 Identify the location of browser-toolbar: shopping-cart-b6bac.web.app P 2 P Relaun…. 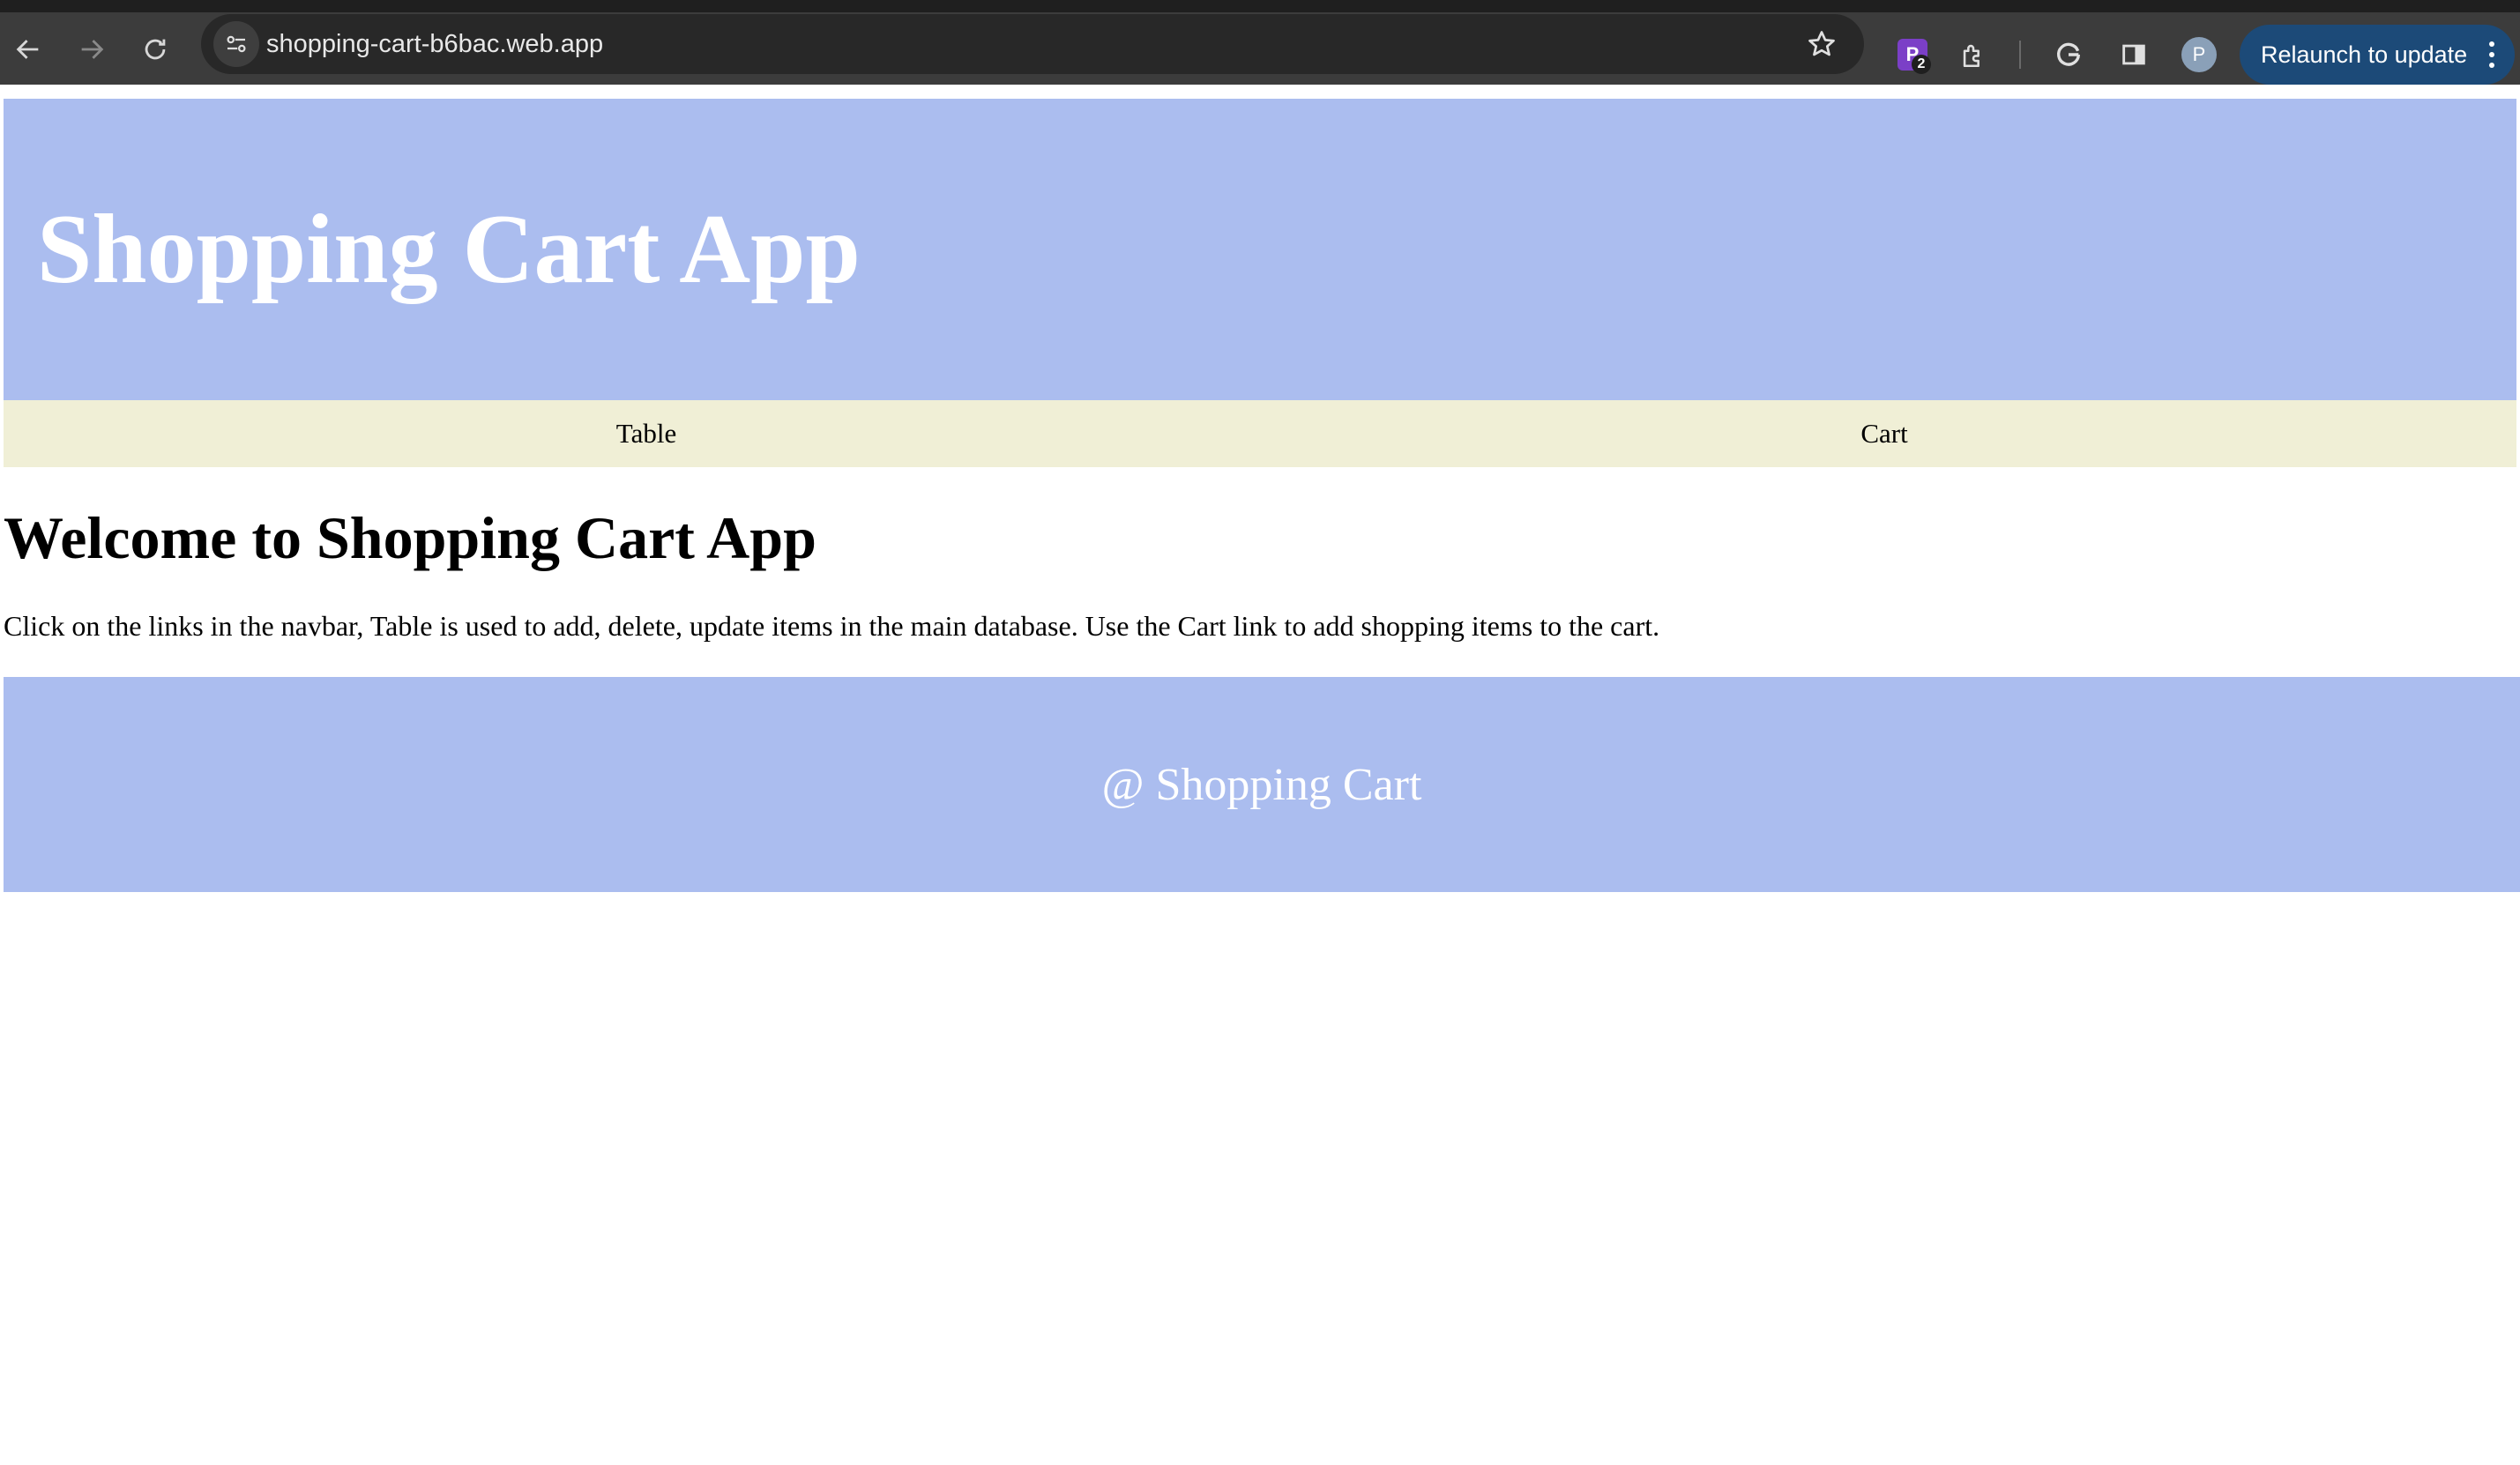
(1260, 42).